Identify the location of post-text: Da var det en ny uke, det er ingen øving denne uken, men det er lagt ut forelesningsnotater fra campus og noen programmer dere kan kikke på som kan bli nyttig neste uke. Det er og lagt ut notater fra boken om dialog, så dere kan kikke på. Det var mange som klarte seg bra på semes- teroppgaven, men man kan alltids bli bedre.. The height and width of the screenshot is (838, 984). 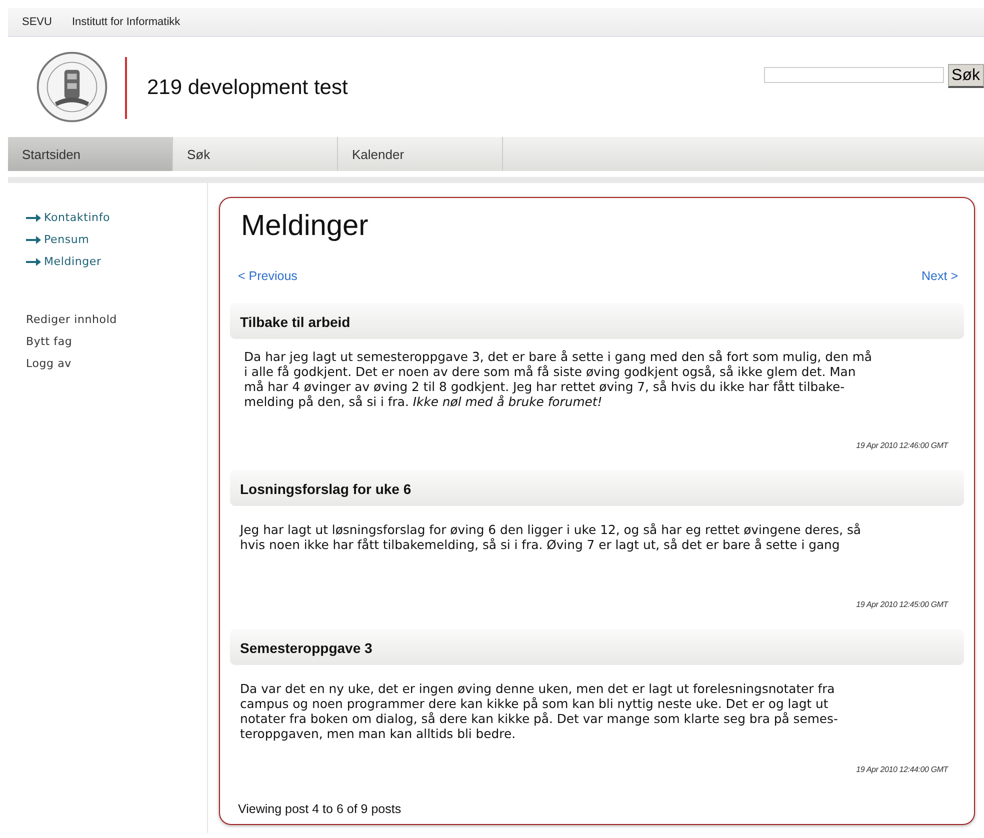
(539, 710).